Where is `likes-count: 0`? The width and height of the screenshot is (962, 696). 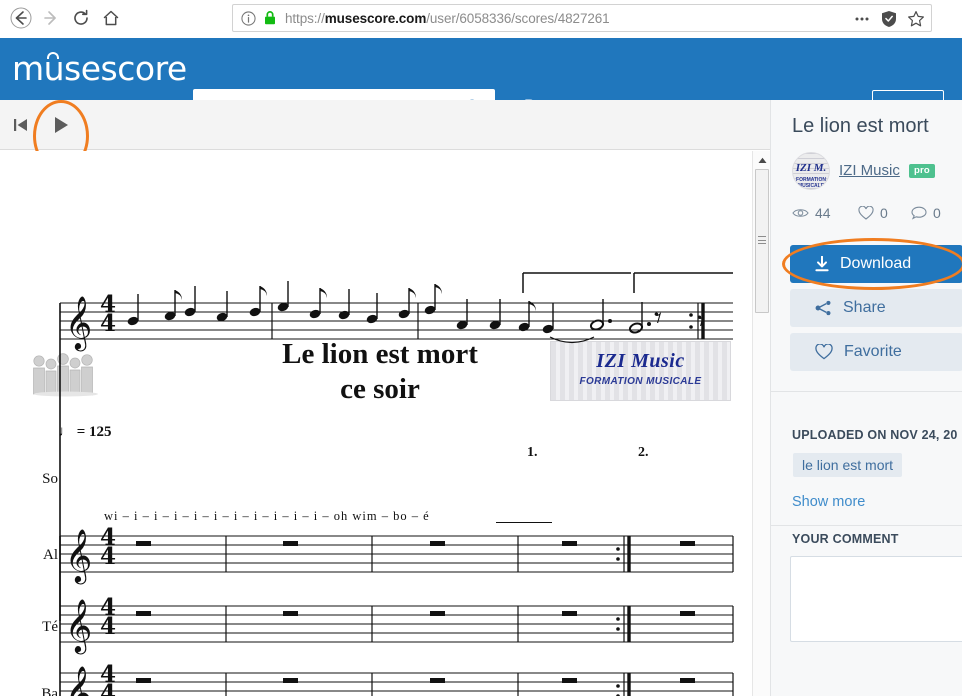 likes-count: 0 is located at coordinates (884, 213).